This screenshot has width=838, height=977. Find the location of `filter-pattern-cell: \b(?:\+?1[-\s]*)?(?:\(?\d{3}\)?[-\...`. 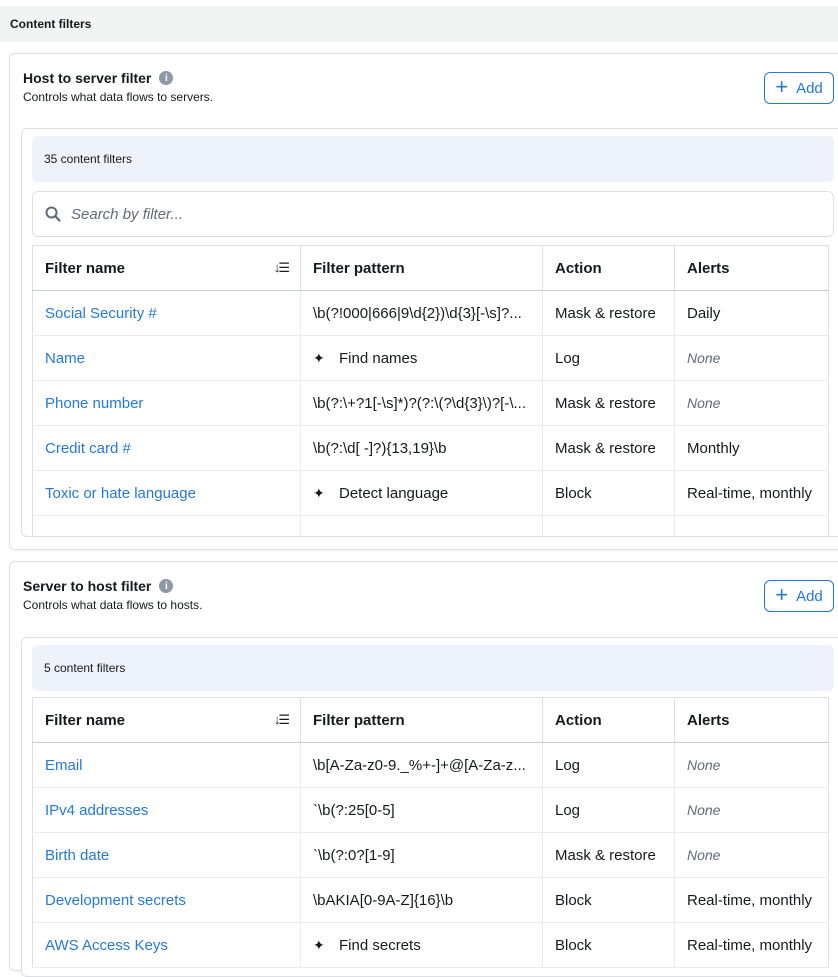

filter-pattern-cell: \b(?:\+?1[-\s]*)?(?:\(?\d{3}\)?[-\... is located at coordinates (421, 403).